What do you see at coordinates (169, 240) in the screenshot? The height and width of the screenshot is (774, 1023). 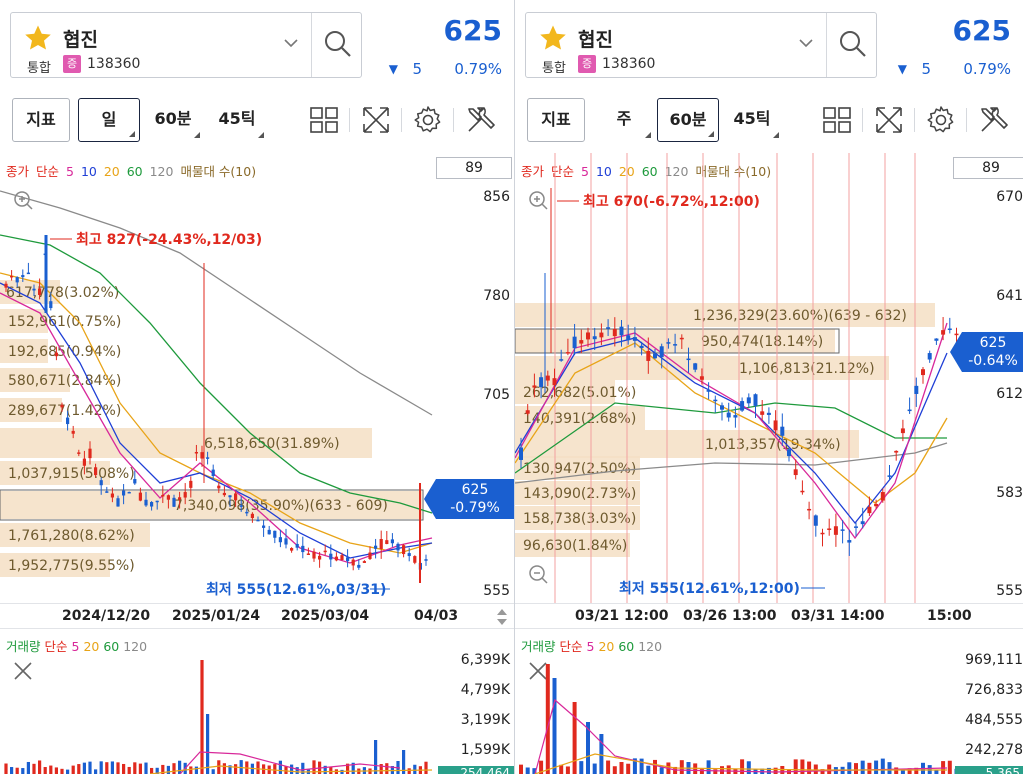 I see `high-label: 최고 827(-24.43%,12/03)` at bounding box center [169, 240].